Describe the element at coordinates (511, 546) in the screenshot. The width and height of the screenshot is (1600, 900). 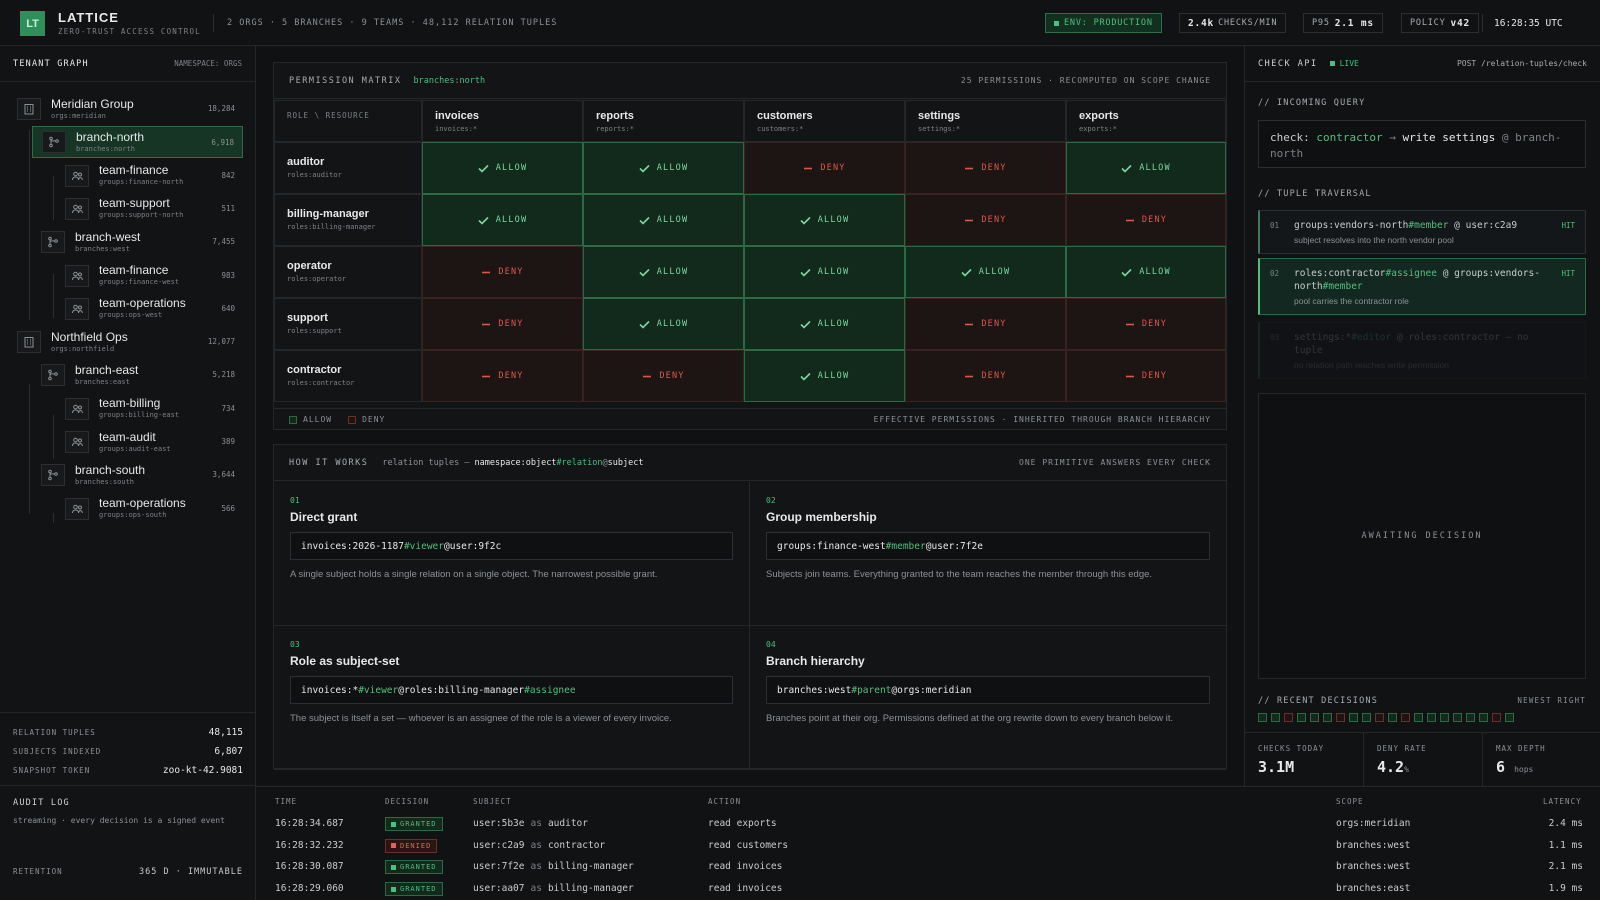
I see `tuple-example: invoices:2026-1187 #viewer @user:9f2c` at that location.